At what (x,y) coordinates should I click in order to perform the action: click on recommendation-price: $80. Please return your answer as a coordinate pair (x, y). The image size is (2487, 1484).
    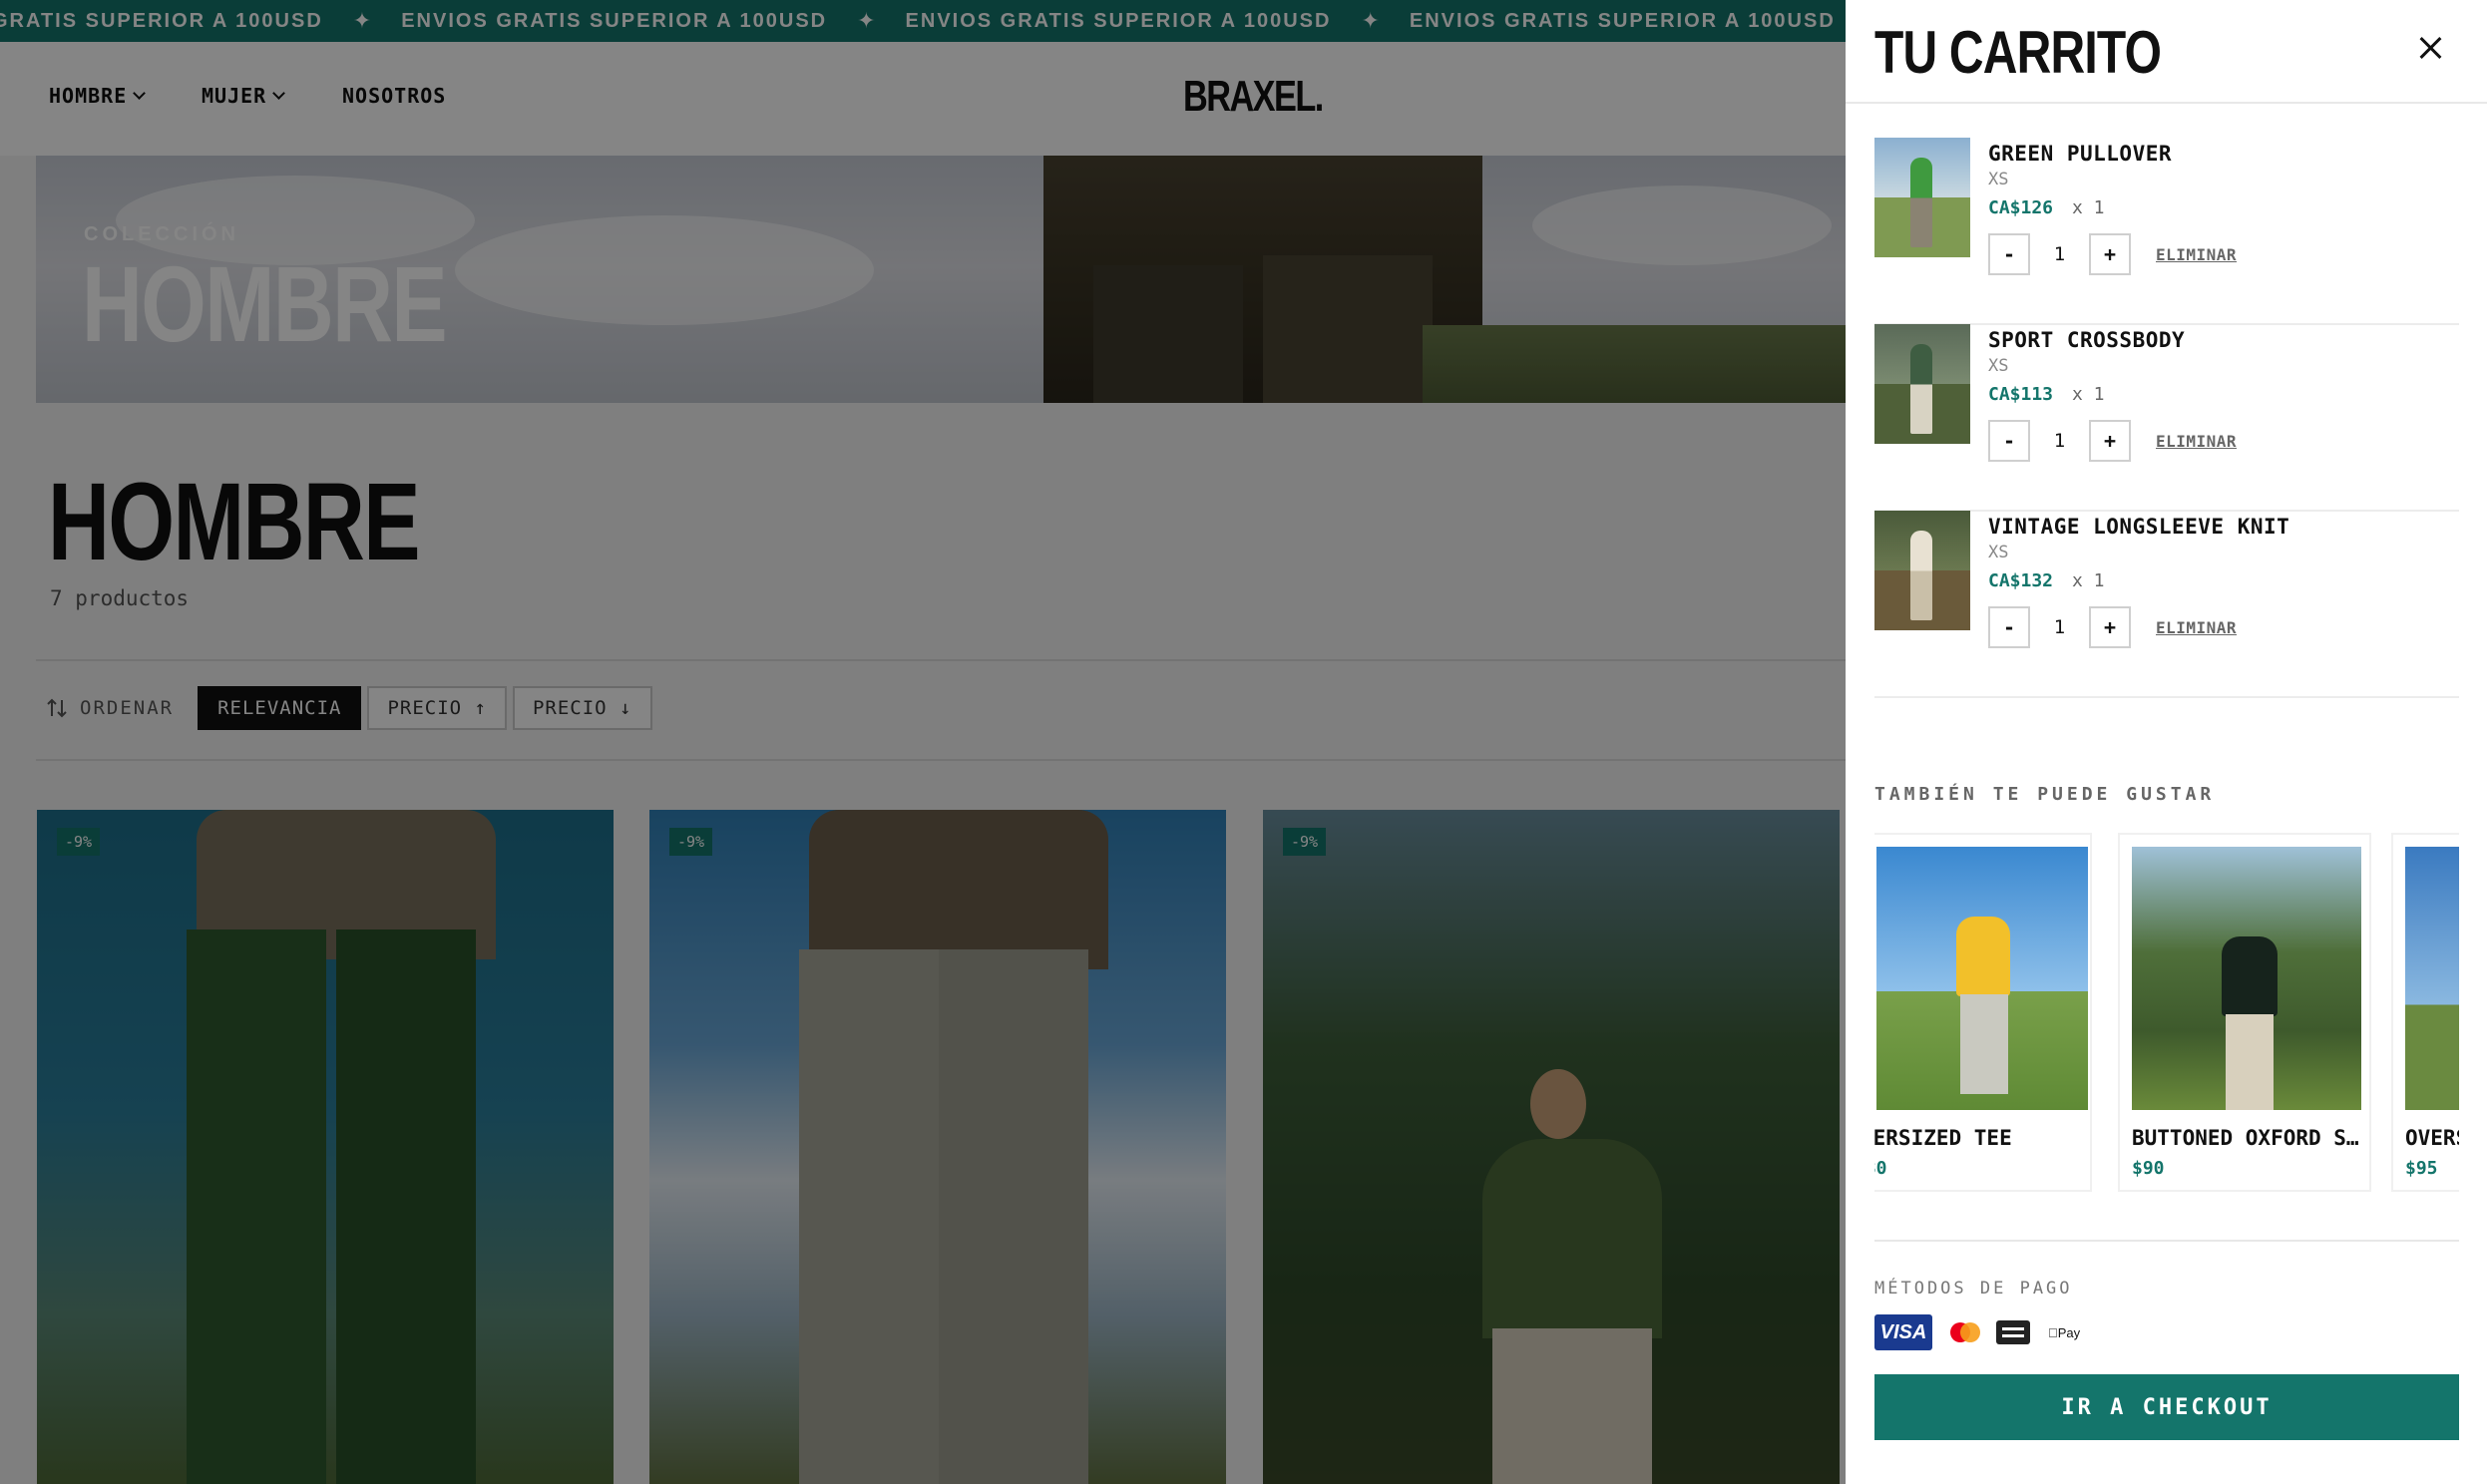
    Looking at the image, I should click on (1880, 1168).